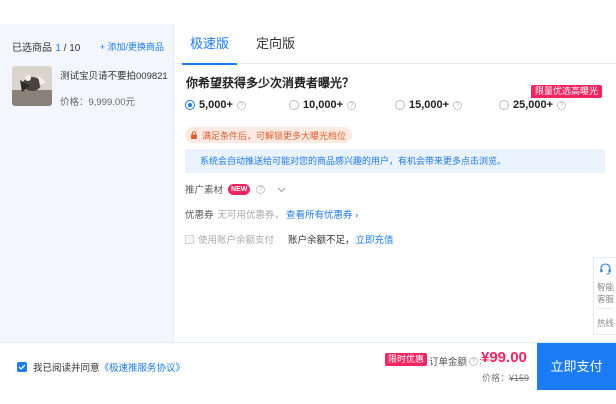  I want to click on coupon-row: 优惠券 无可用优惠券， 查看所有优惠券 ›, so click(271, 214).